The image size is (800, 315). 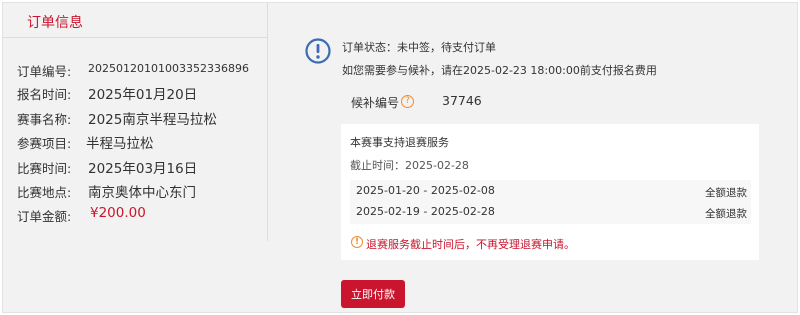 I want to click on waitlist-number-value: 37746, so click(x=462, y=100).